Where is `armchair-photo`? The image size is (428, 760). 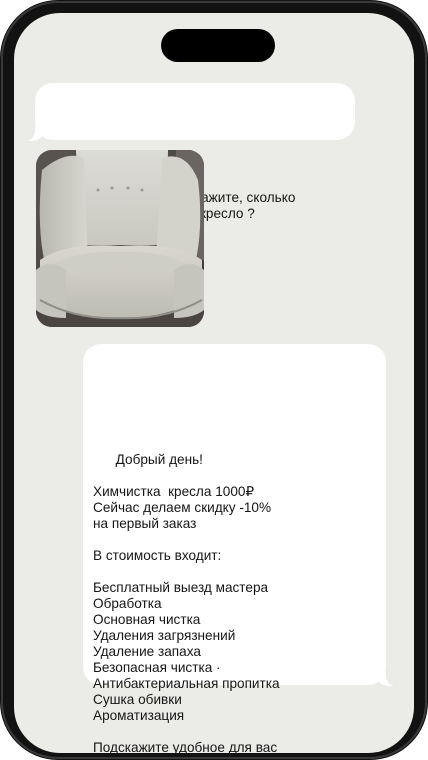 armchair-photo is located at coordinates (120, 238).